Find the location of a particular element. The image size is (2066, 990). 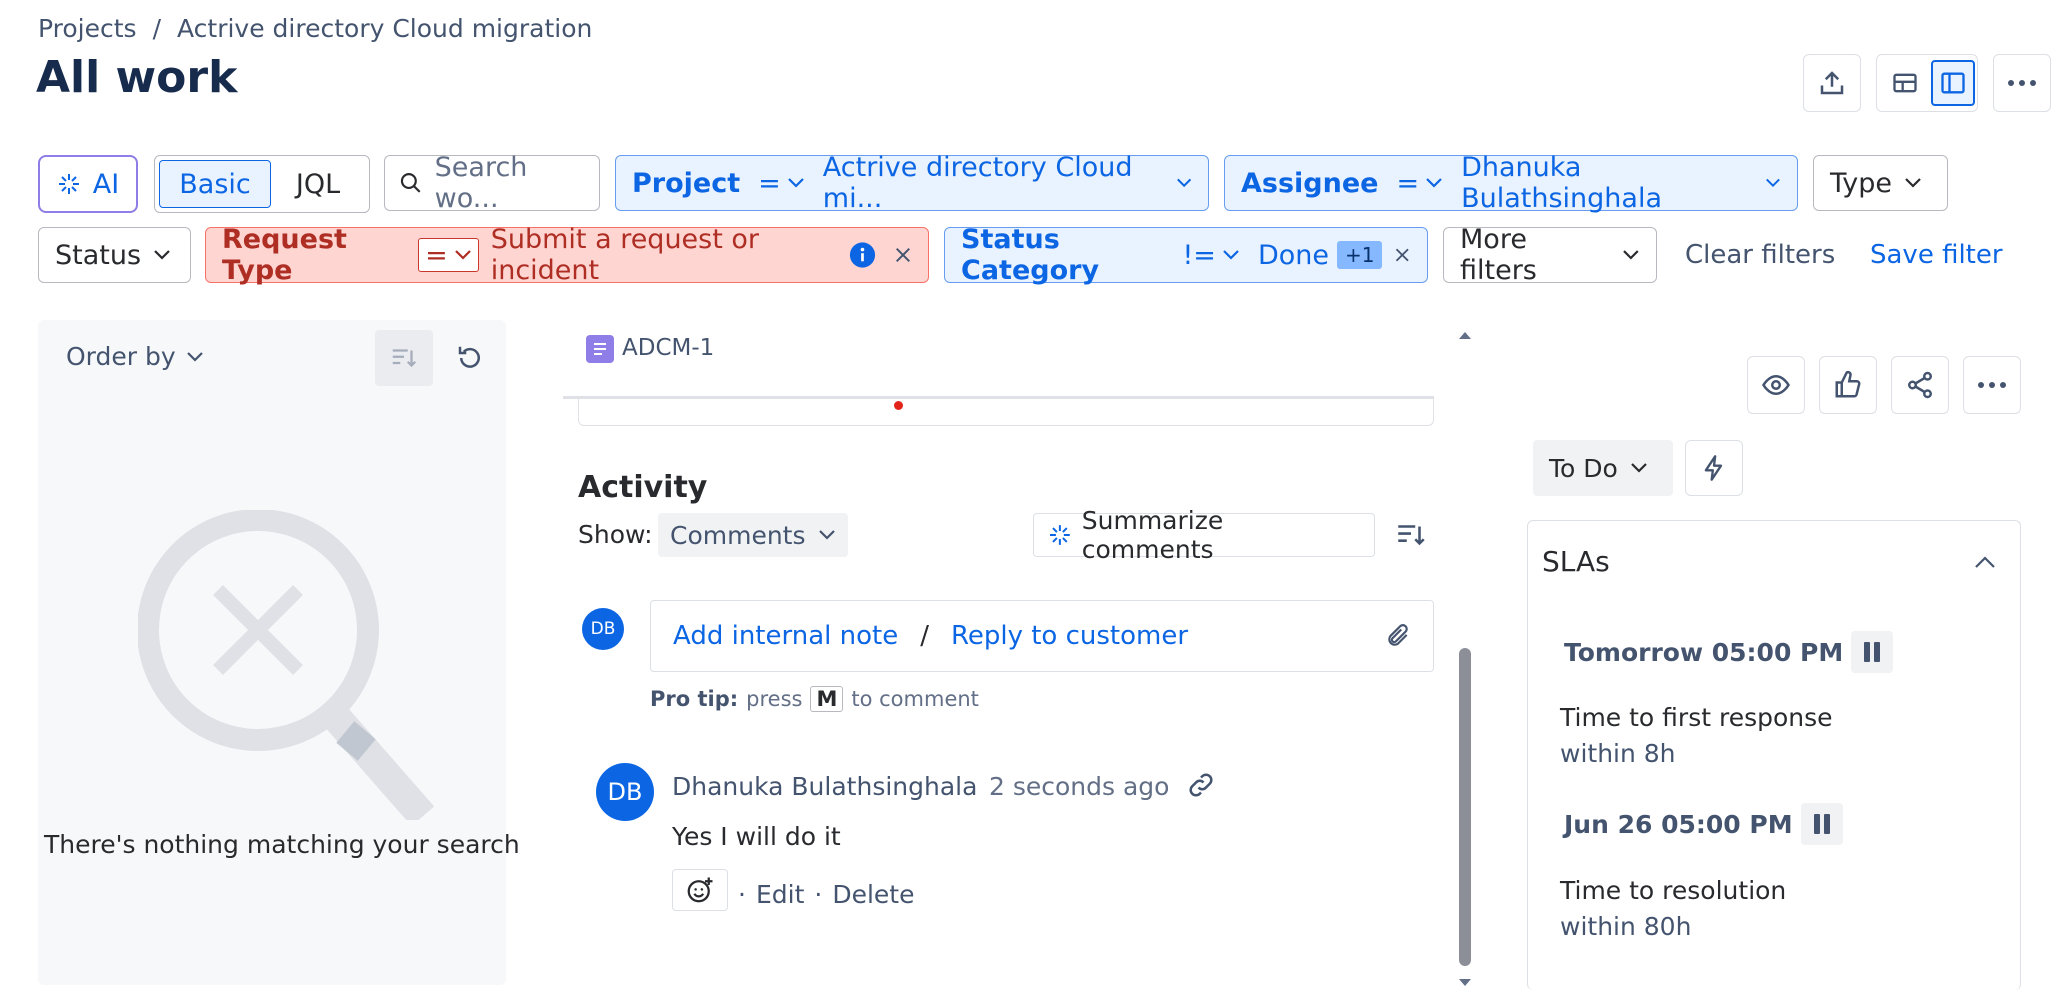

emoji-add-icon is located at coordinates (700, 890).